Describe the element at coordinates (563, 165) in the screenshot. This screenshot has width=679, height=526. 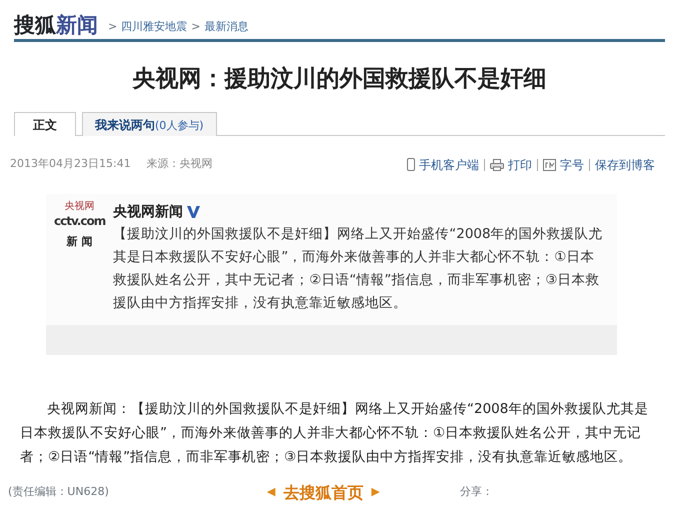
I see `toolbar-link: 字号` at that location.